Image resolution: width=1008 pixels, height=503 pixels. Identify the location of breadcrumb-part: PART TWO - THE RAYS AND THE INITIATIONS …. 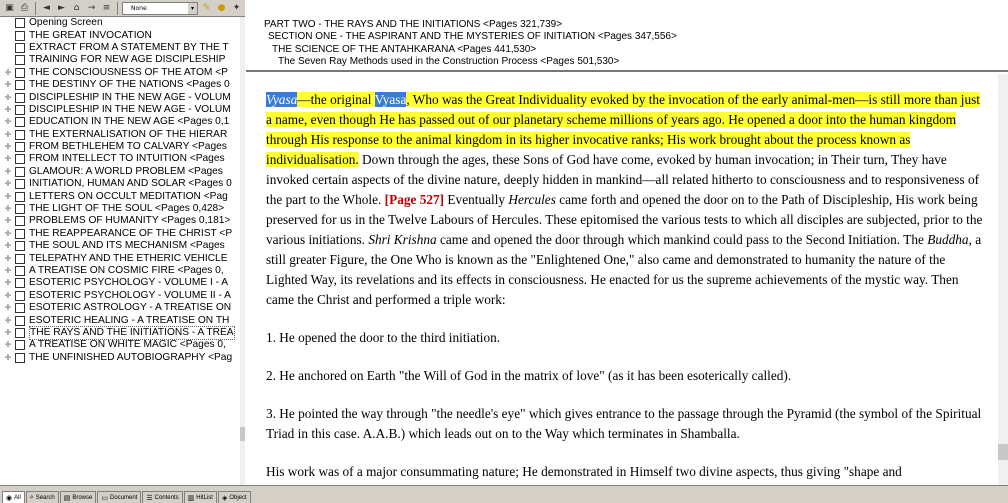
(413, 25).